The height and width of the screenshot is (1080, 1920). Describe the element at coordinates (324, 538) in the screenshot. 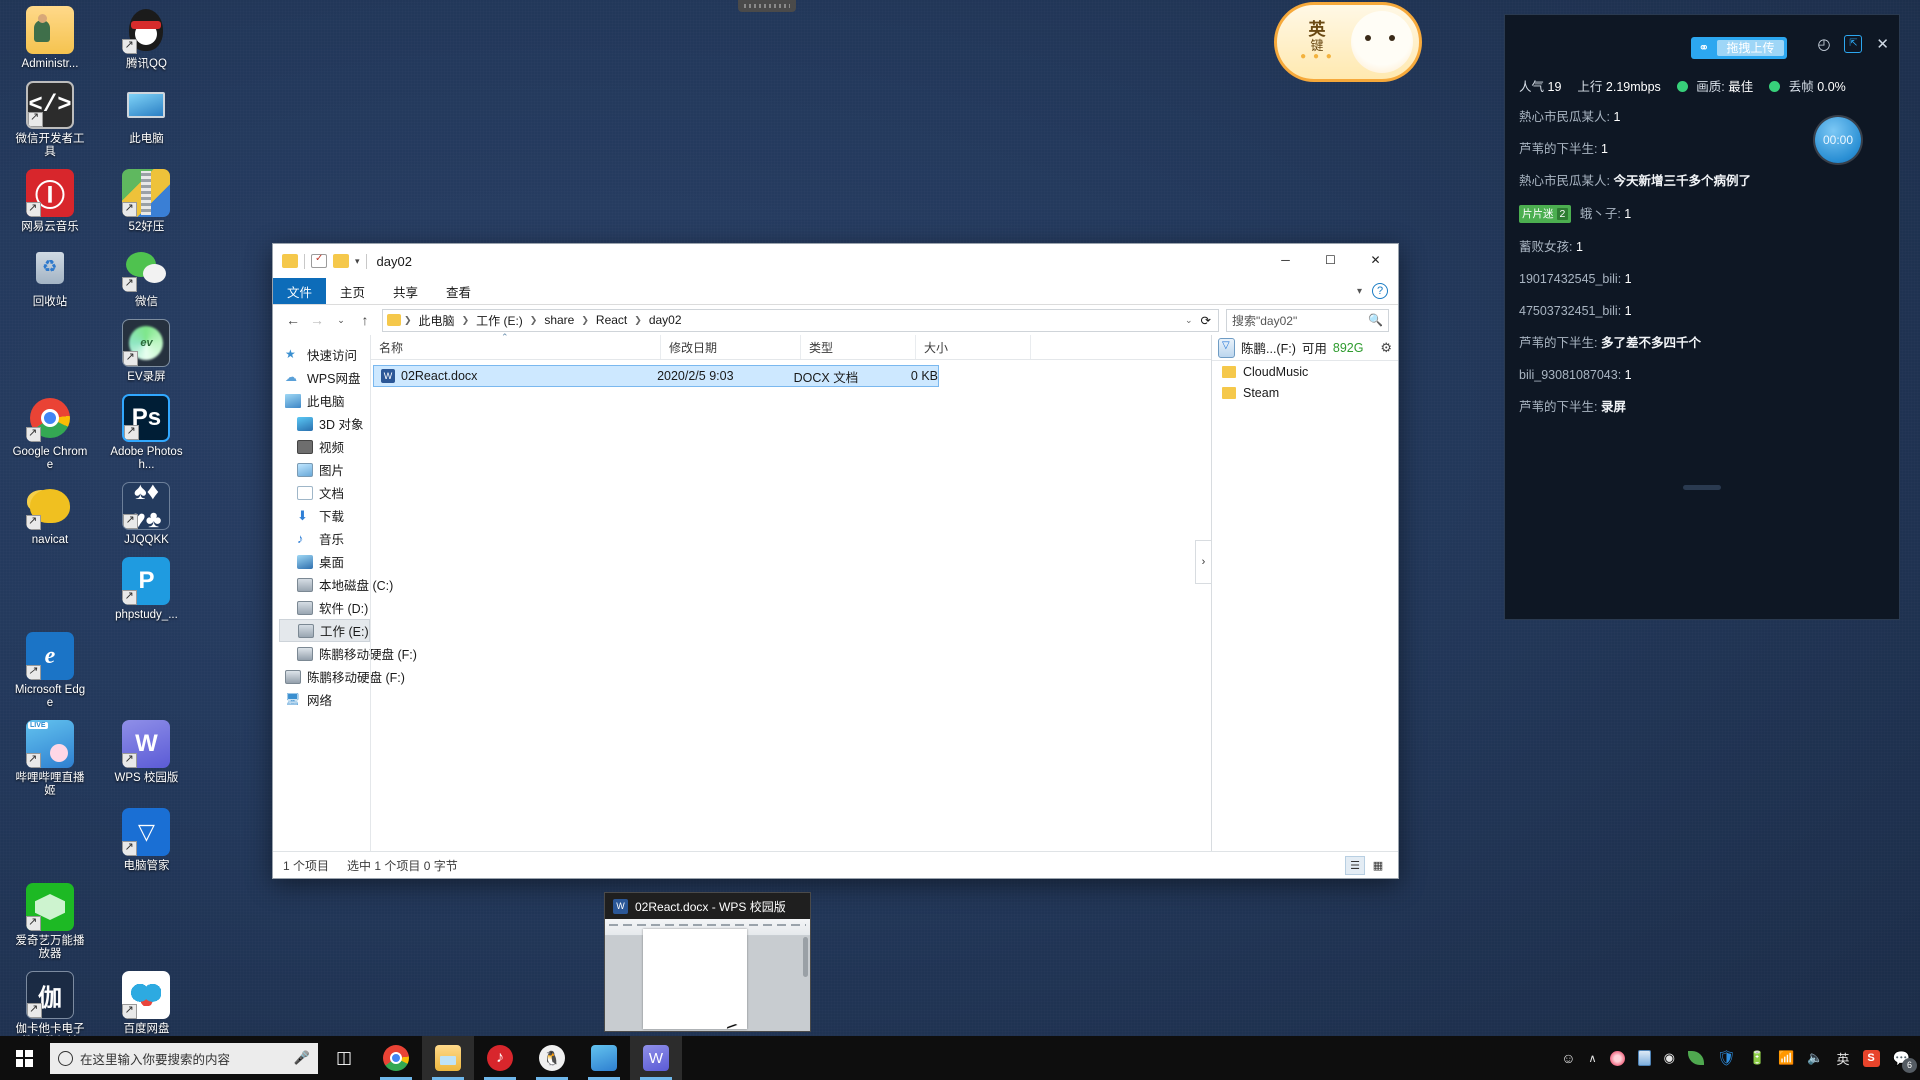

I see `nav-item-music: ♪ 音乐` at that location.